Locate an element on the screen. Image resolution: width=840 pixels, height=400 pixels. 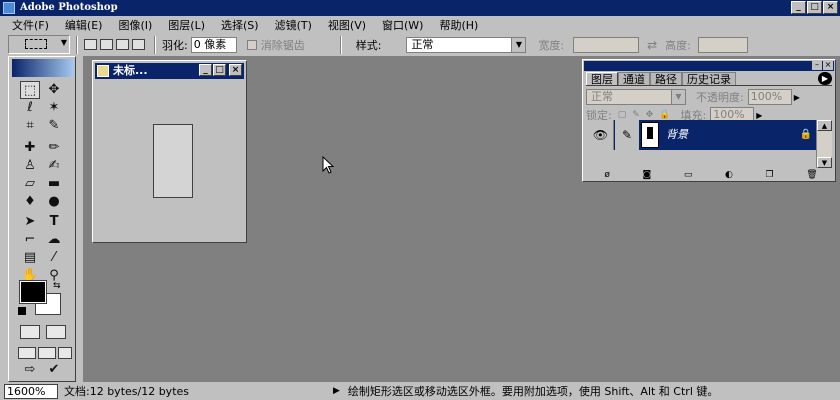
menu-edit: 编辑(E) is located at coordinates (84, 25).